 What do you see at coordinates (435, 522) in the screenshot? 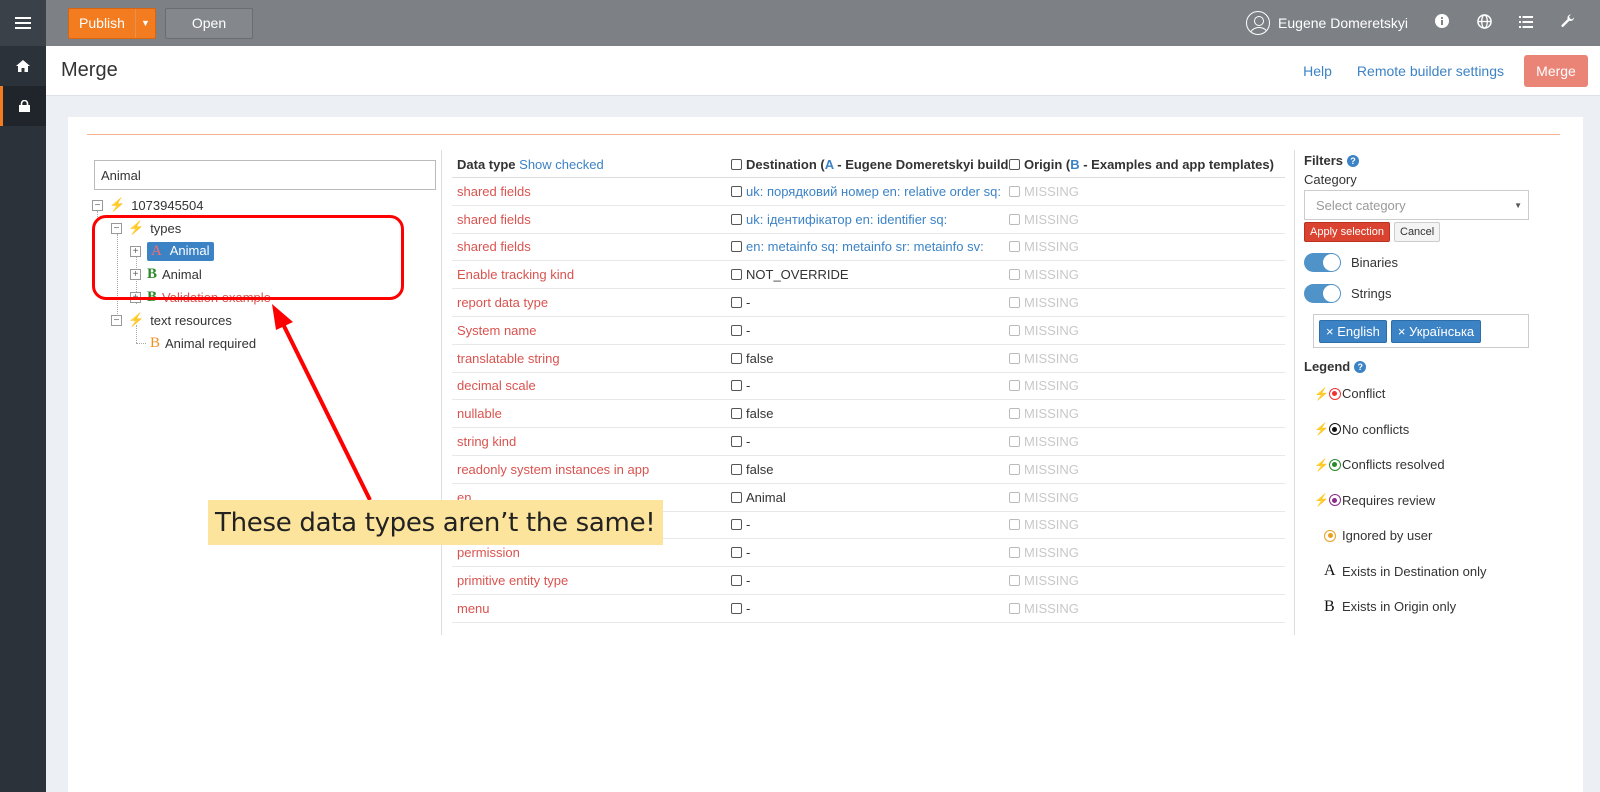
I see `annotation-callout: These data types aren’t the same!` at bounding box center [435, 522].